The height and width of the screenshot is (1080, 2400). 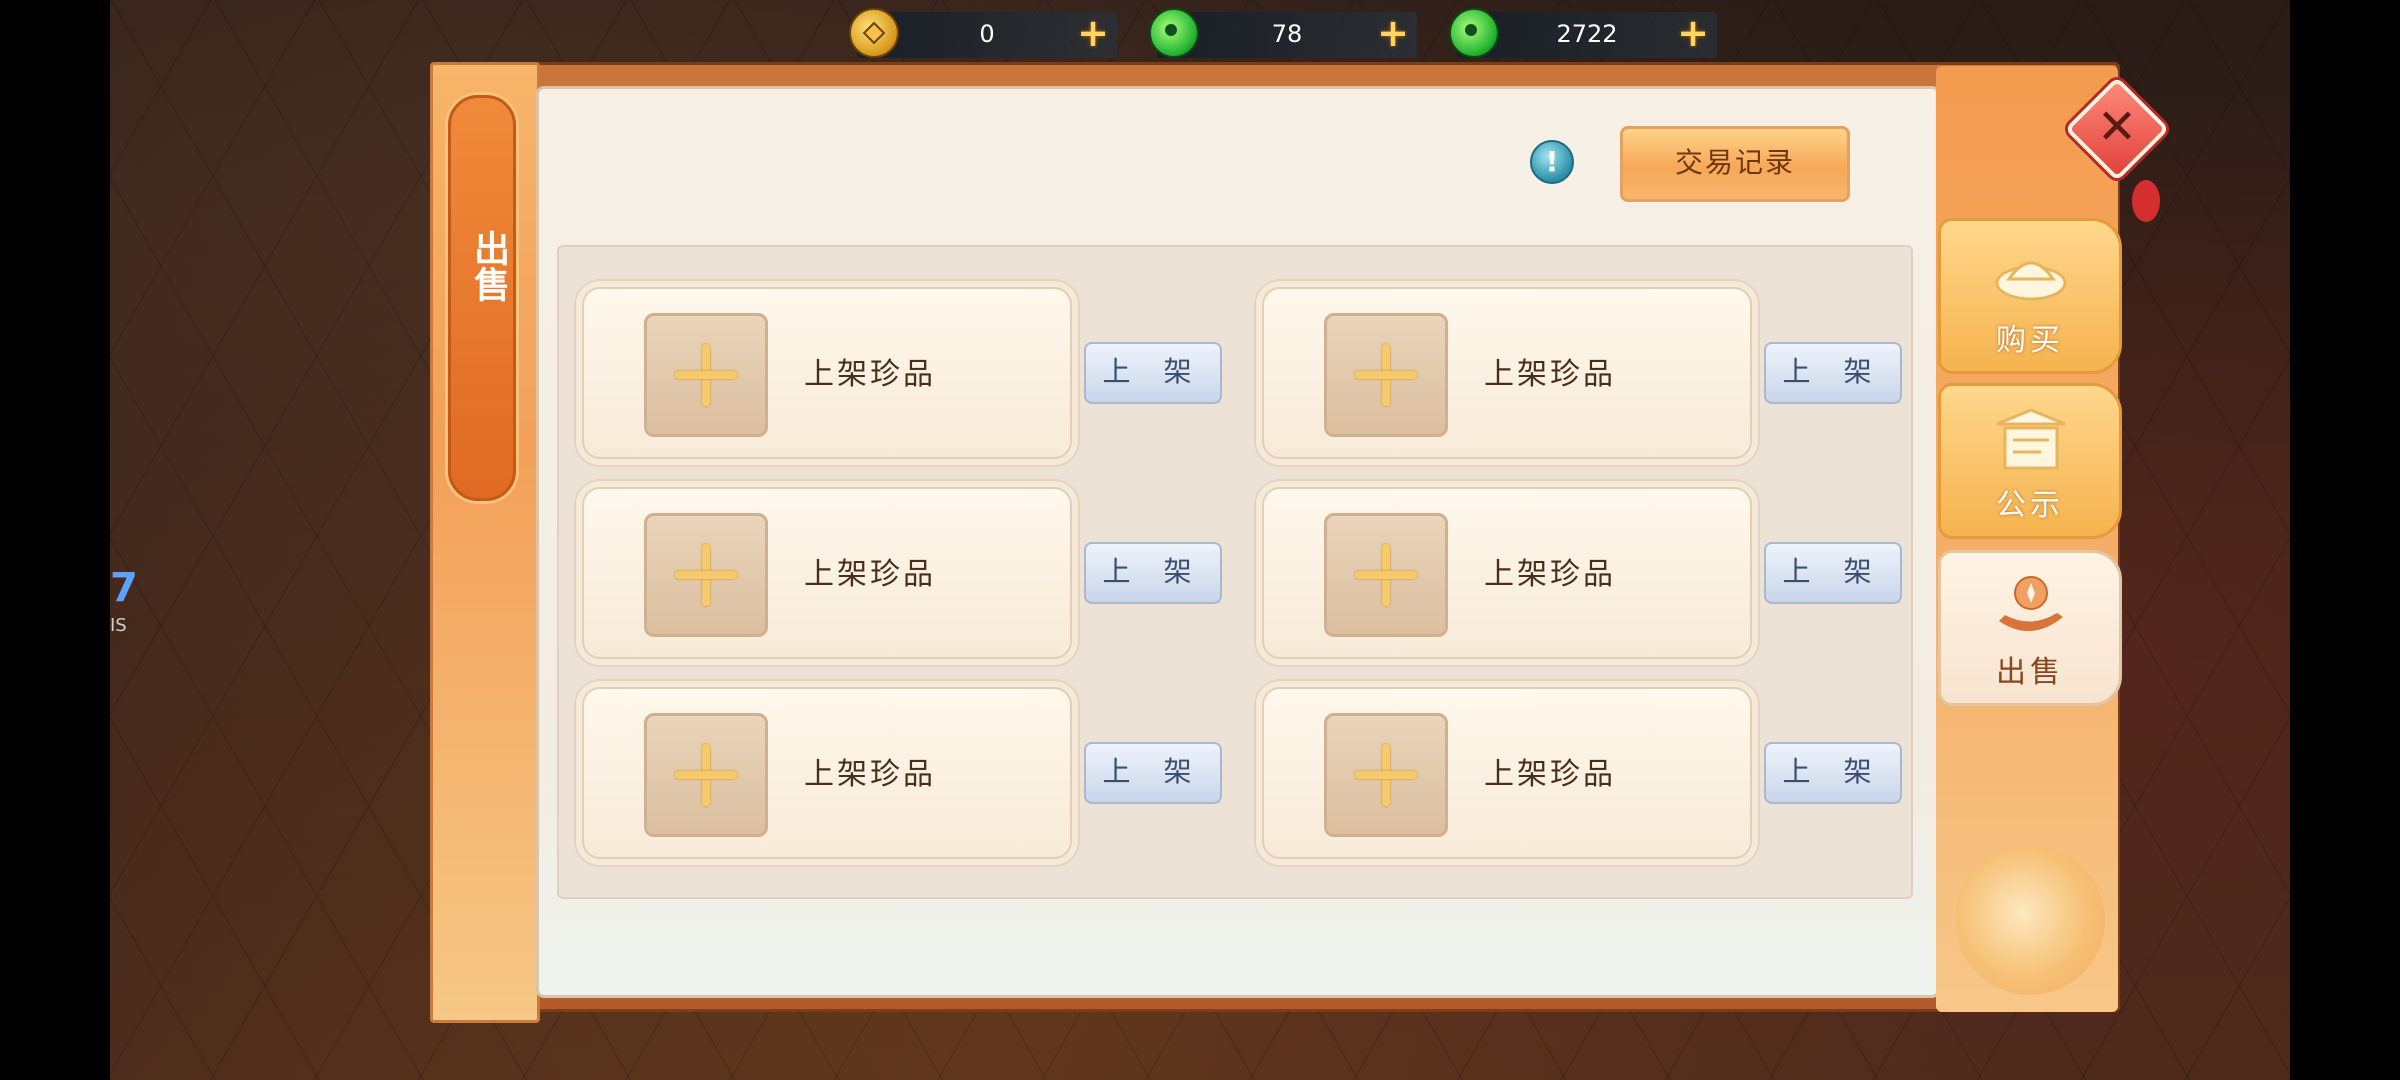 I want to click on tab-sell-label: 出售, so click(x=488, y=266).